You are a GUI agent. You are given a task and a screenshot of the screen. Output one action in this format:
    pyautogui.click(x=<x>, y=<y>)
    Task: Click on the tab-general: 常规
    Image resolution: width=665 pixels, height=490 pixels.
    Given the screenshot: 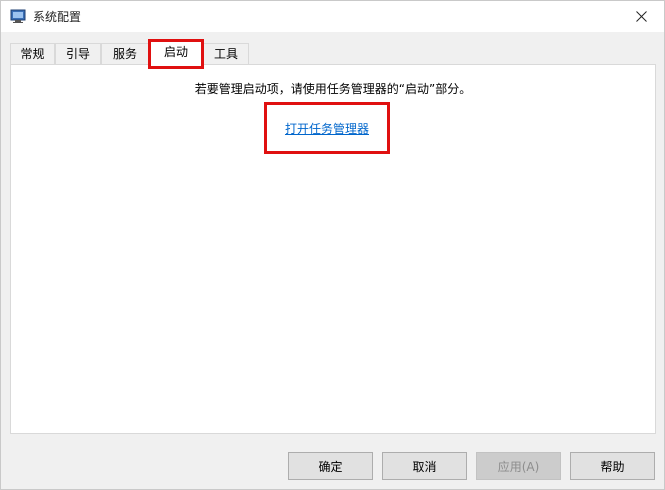 What is the action you would take?
    pyautogui.click(x=32, y=53)
    